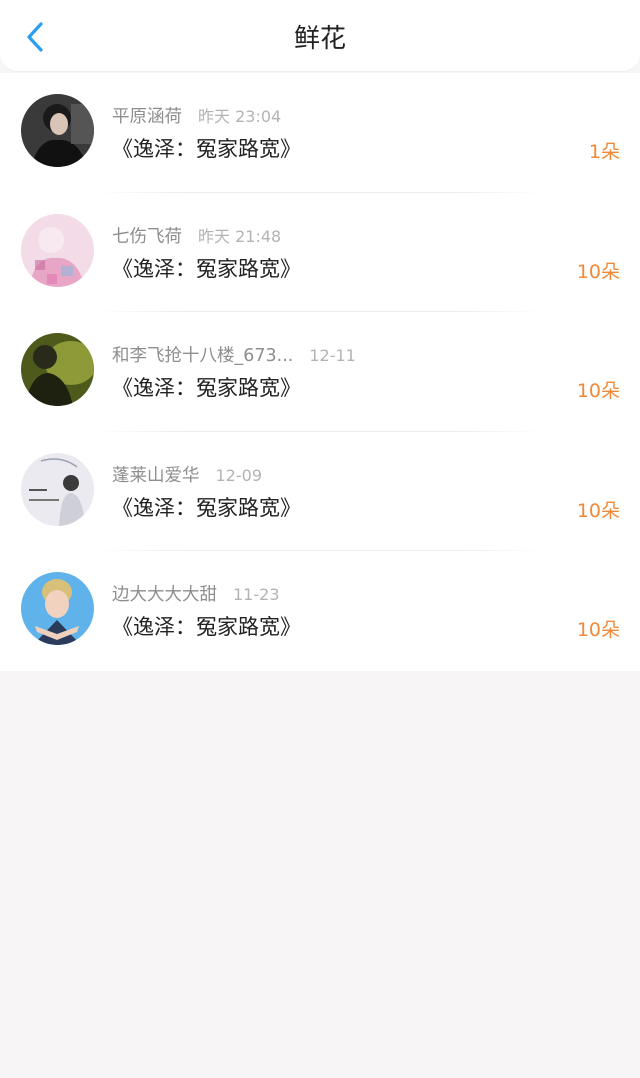 This screenshot has width=640, height=1078. I want to click on sender-name: 平原涵荷 昨天 23:04, so click(197, 117).